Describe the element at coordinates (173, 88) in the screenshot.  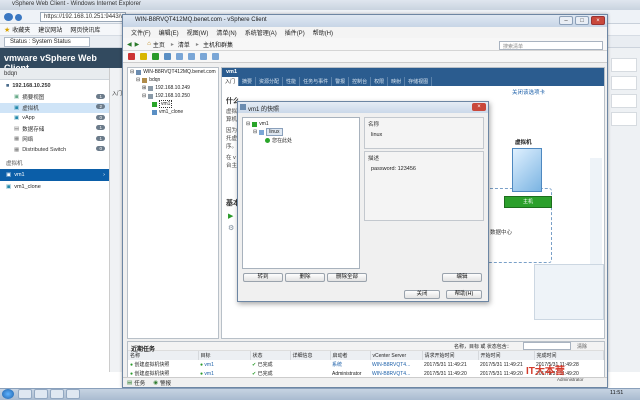
I see `tree-node: ⊞ 192.168.10.249` at that location.